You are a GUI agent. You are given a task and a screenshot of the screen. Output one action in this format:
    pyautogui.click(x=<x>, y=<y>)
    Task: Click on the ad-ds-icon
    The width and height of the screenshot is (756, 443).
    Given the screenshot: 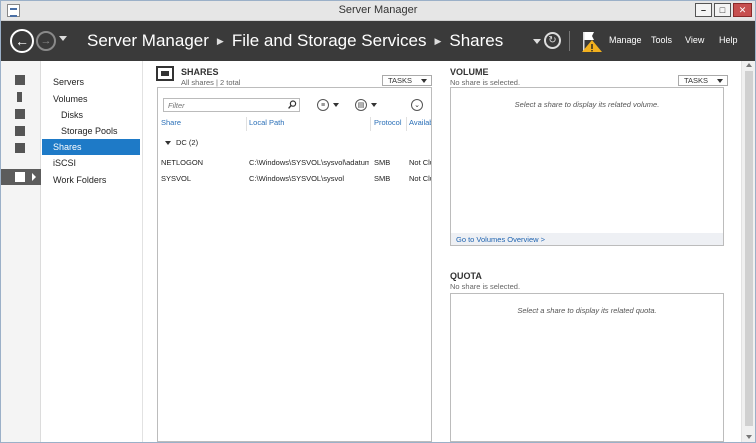 What is the action you would take?
    pyautogui.click(x=20, y=131)
    